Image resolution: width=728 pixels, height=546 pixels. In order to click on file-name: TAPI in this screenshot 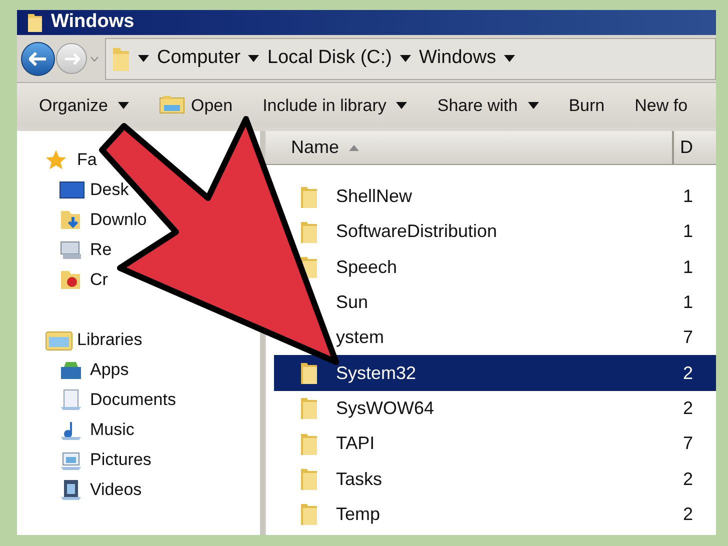, I will do `click(355, 444)`.